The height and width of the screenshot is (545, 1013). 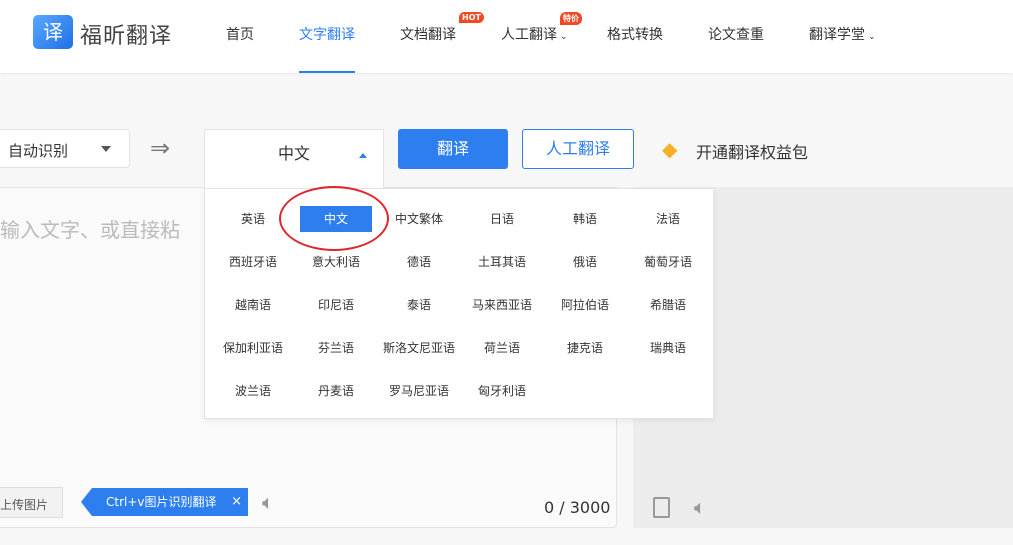 What do you see at coordinates (571, 18) in the screenshot?
I see `nav-badge: 特价` at bounding box center [571, 18].